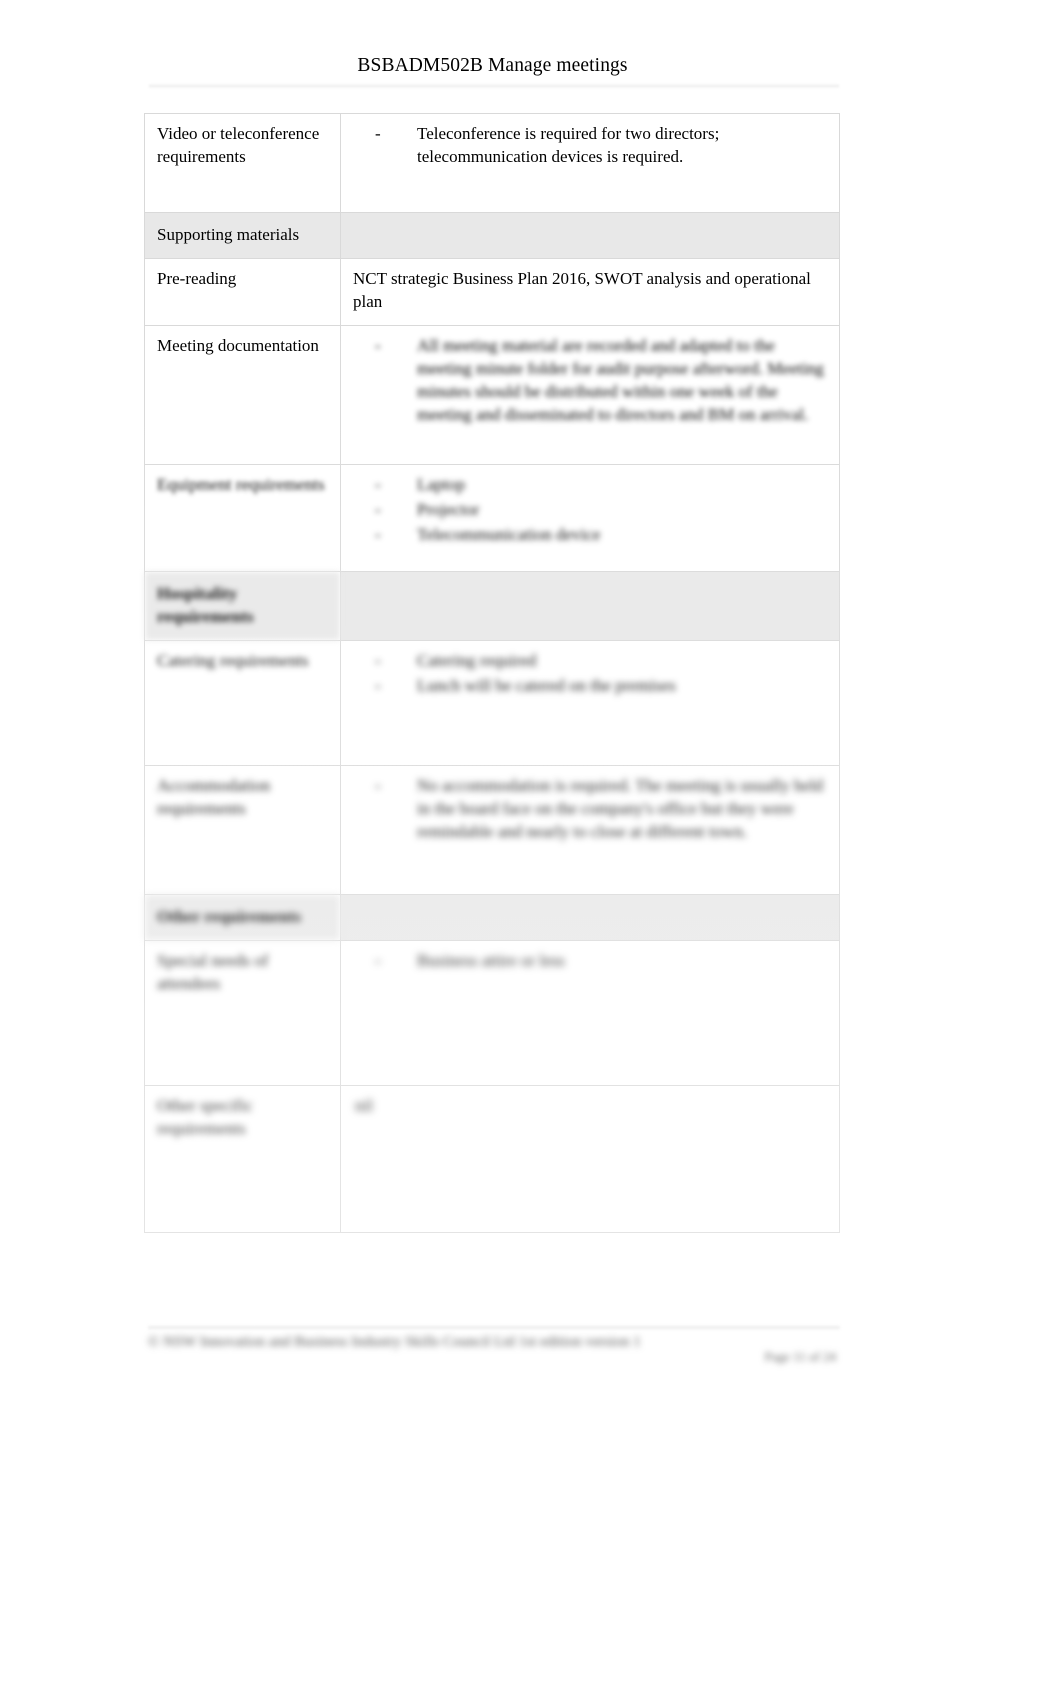 This screenshot has width=1062, height=1691. What do you see at coordinates (448, 509) in the screenshot?
I see `list-item-text: Projector` at bounding box center [448, 509].